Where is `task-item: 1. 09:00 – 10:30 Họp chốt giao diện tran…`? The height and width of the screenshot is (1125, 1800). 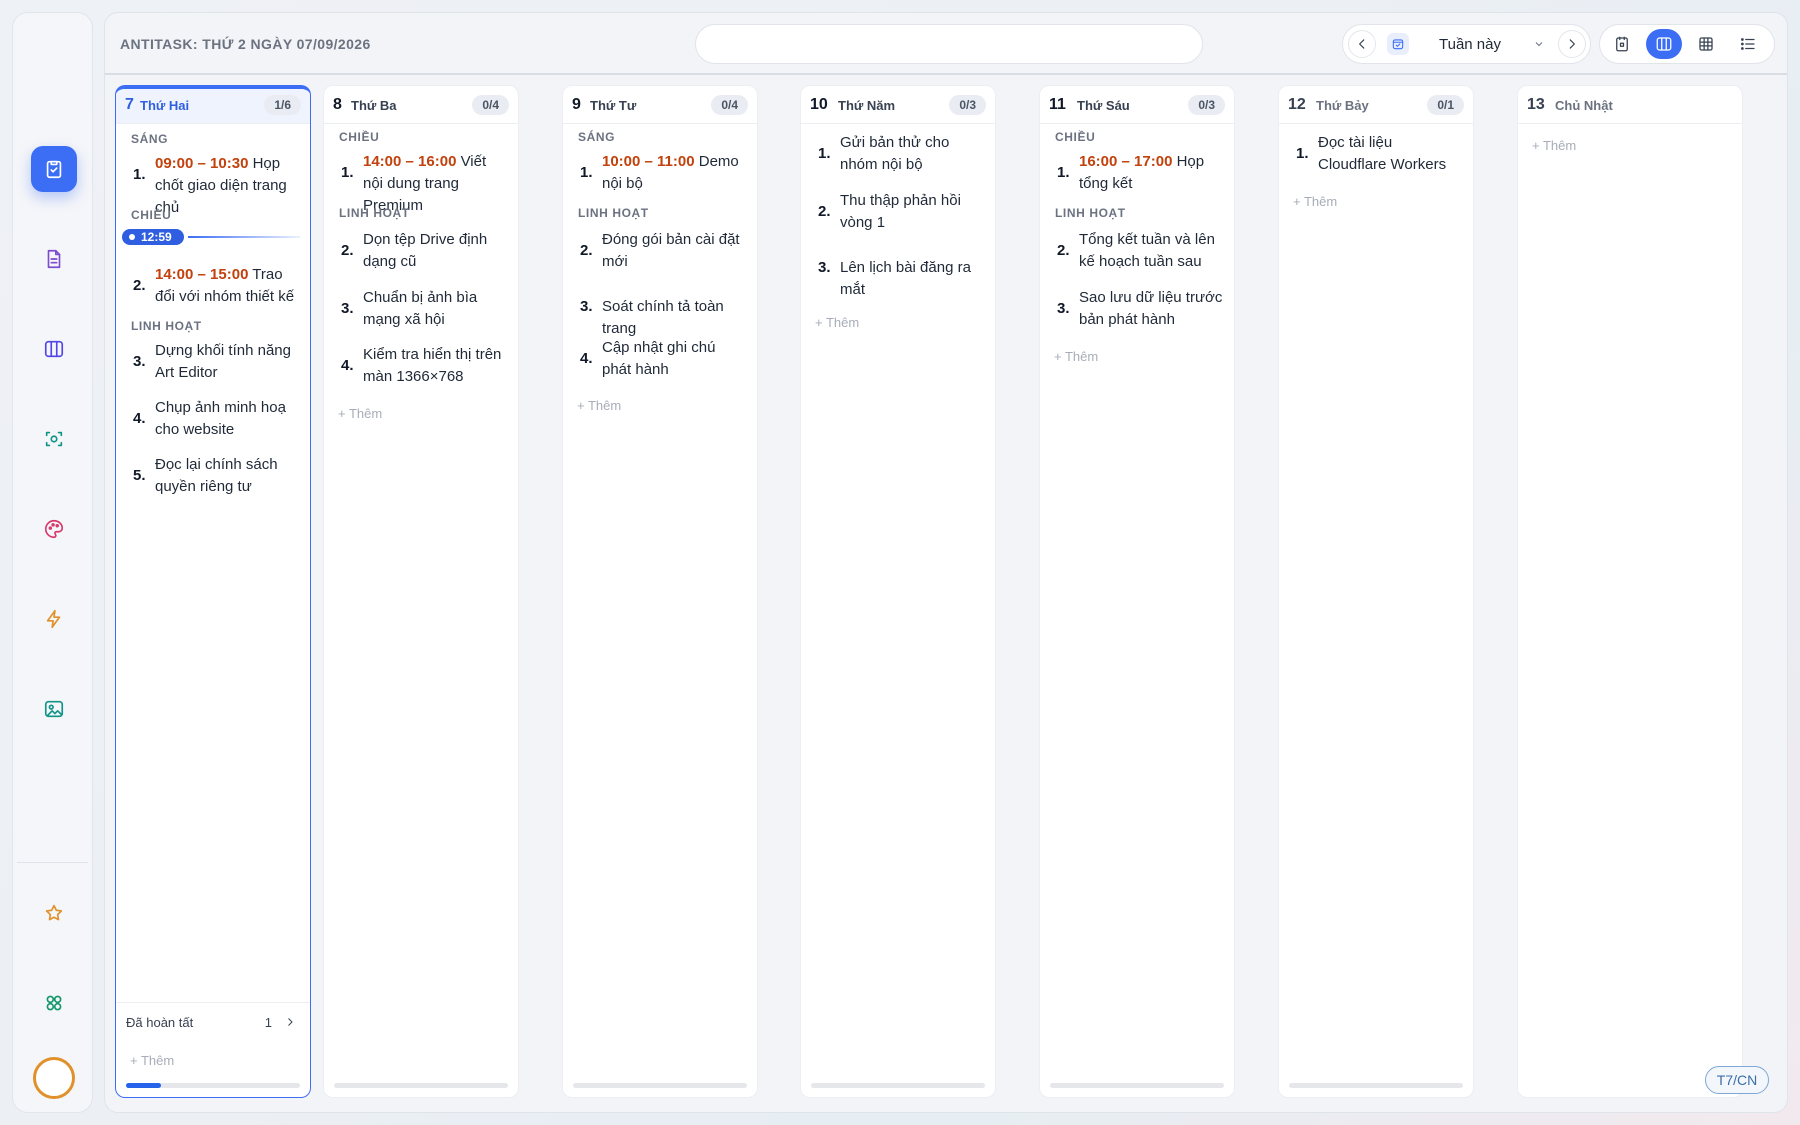
task-item: 1. 09:00 – 10:30 Họp chốt giao diện tran… is located at coordinates (215, 184).